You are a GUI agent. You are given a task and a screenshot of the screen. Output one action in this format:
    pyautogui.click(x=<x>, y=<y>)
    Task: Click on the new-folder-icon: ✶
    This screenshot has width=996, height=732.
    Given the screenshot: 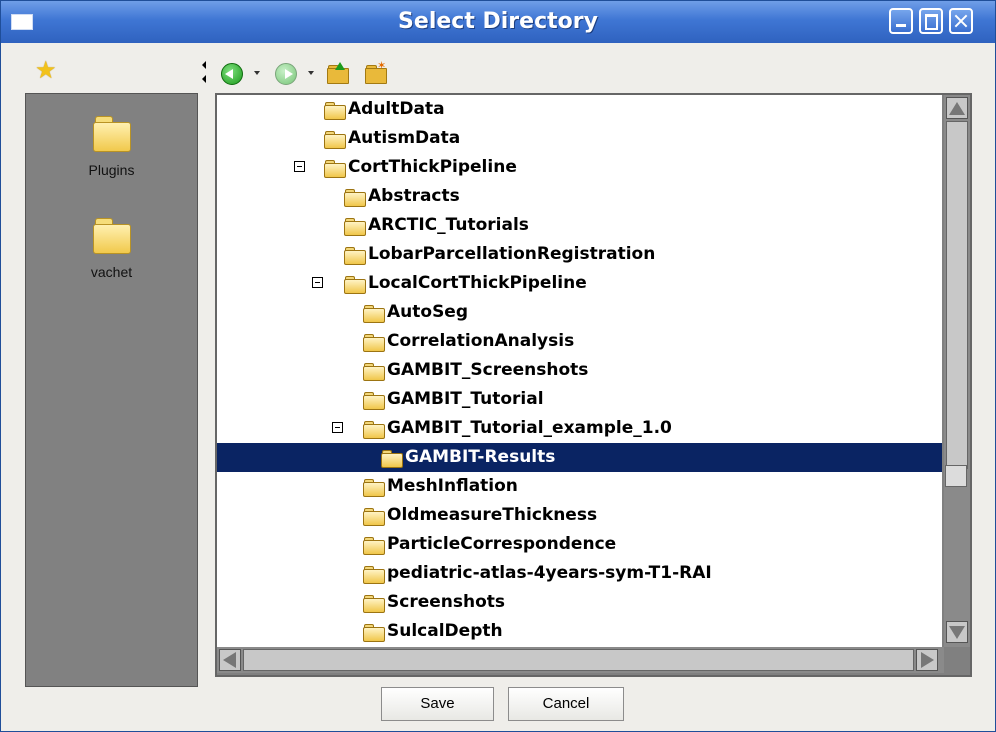 What is the action you would take?
    pyautogui.click(x=376, y=72)
    